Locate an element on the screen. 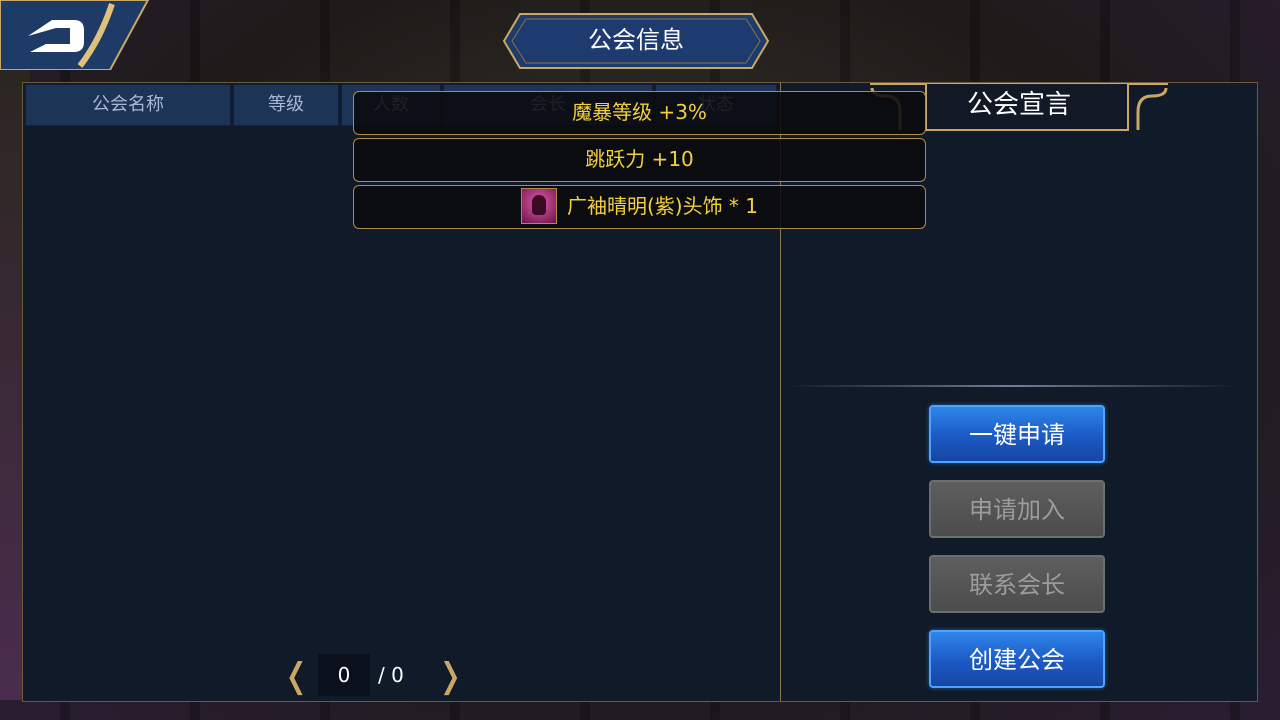 The height and width of the screenshot is (720, 1280). page-title: 公会信息 is located at coordinates (636, 40).